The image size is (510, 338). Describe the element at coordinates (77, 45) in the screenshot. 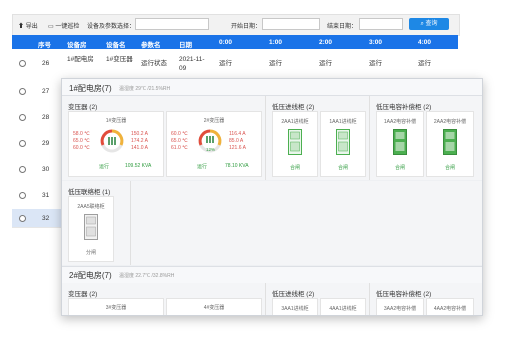

I see `header-room: 设备房` at that location.